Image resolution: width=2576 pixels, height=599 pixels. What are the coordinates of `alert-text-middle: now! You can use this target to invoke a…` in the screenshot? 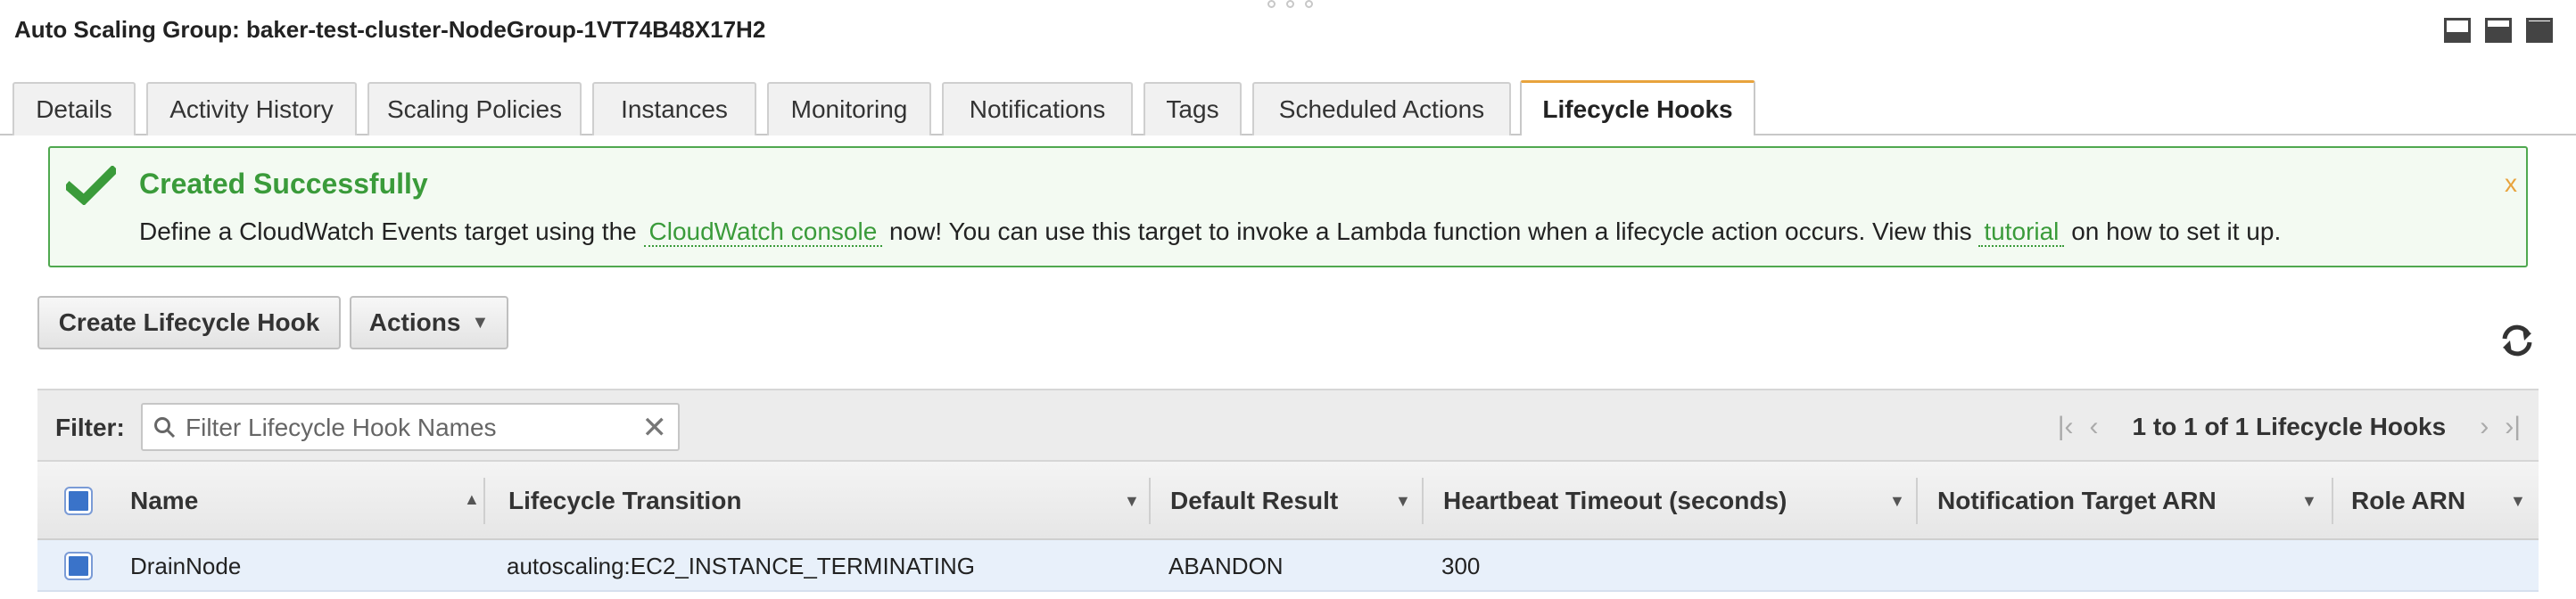 It's located at (1430, 231).